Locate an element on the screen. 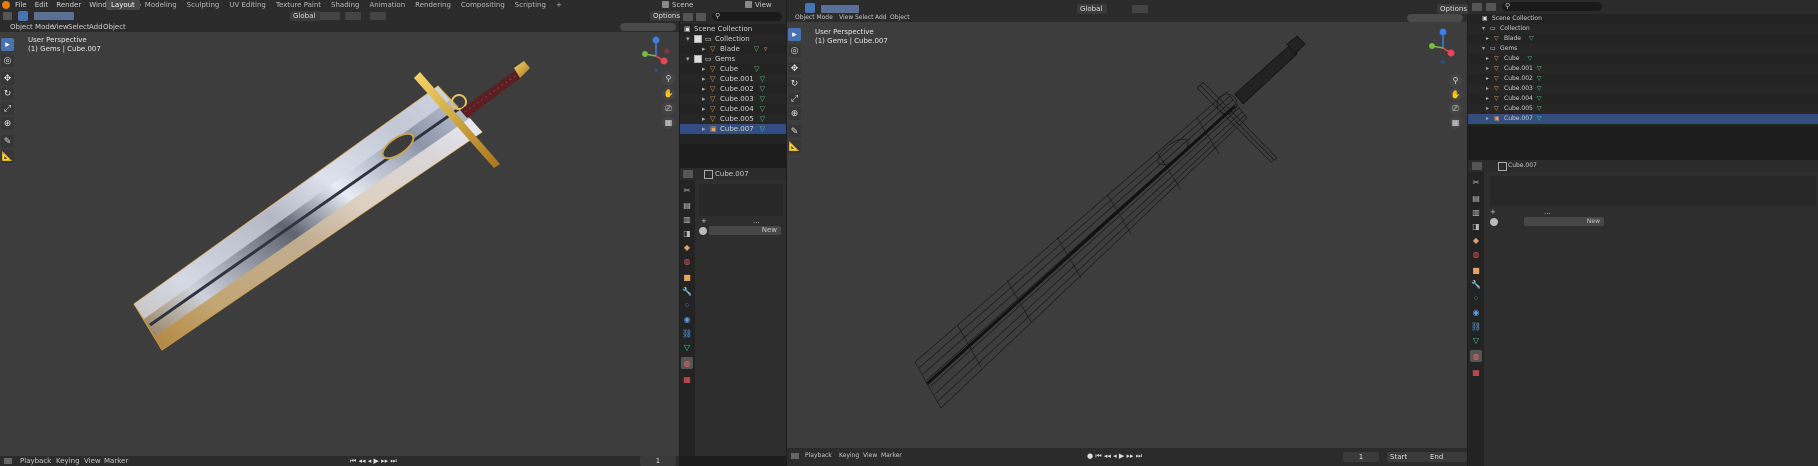  scene-tab-icon: ◆ is located at coordinates (1476, 240).